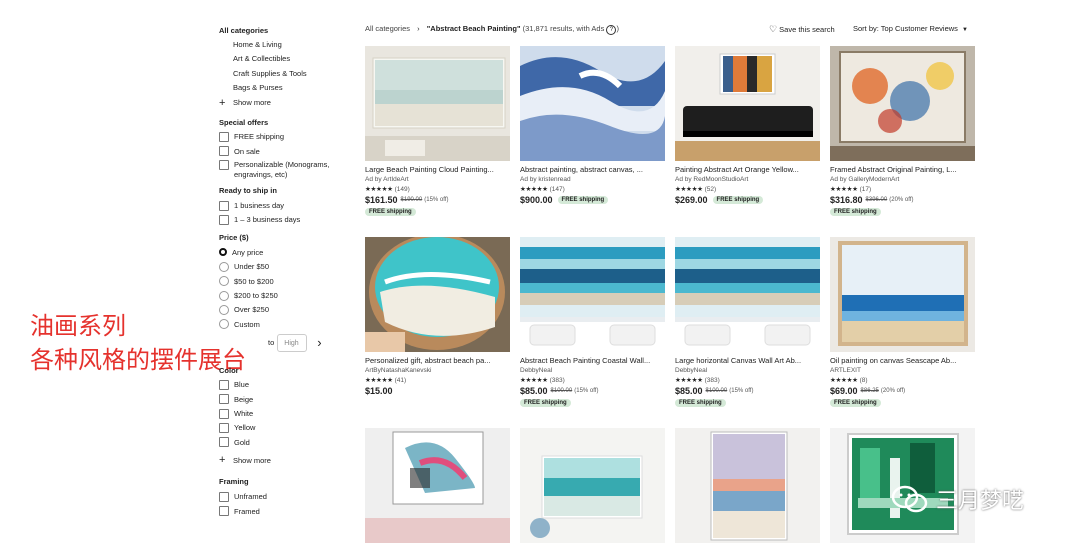  Describe the element at coordinates (319, 342) in the screenshot. I see `chevron-right-icon: ›` at that location.